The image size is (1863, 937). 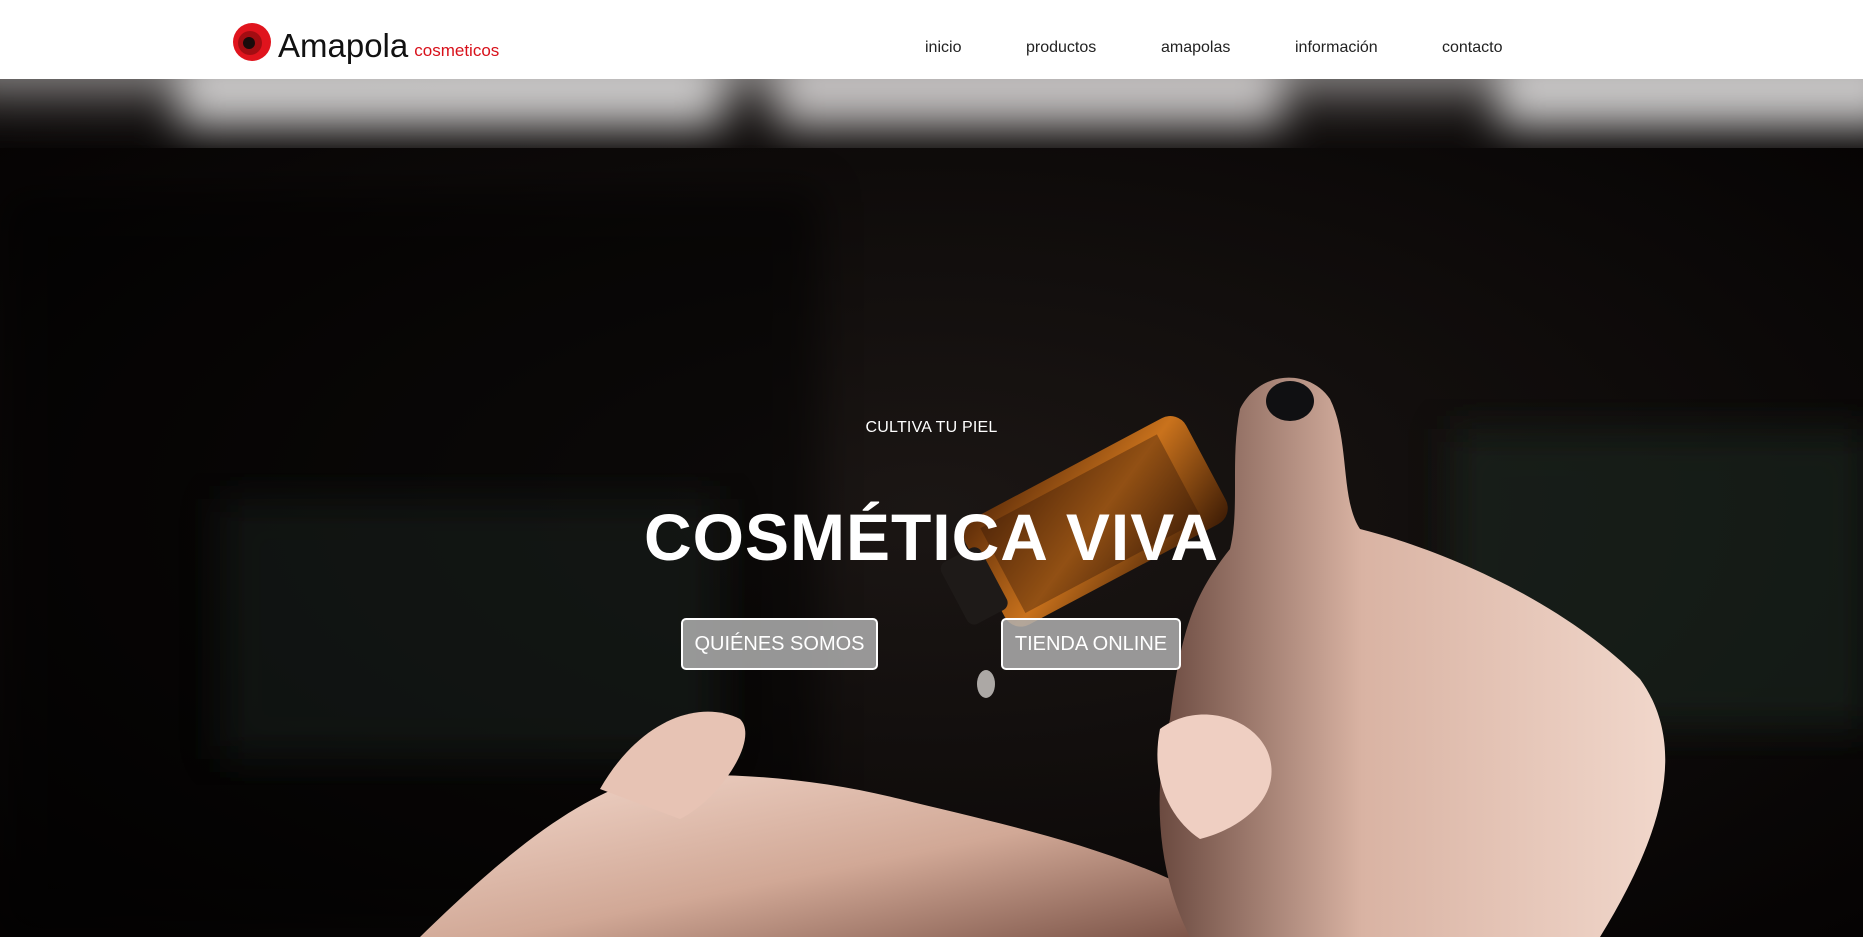 What do you see at coordinates (1336, 48) in the screenshot?
I see `nav-item-informacion: información` at bounding box center [1336, 48].